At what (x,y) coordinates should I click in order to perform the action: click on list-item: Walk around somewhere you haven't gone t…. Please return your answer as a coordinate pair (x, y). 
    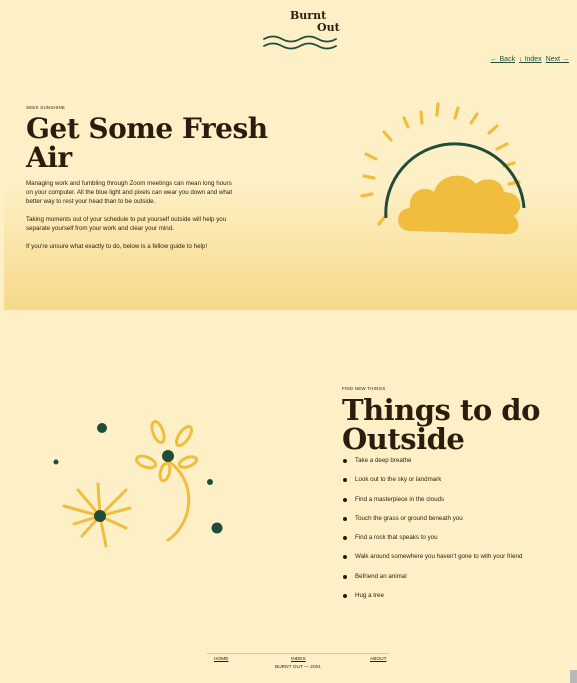
    Looking at the image, I should click on (432, 561).